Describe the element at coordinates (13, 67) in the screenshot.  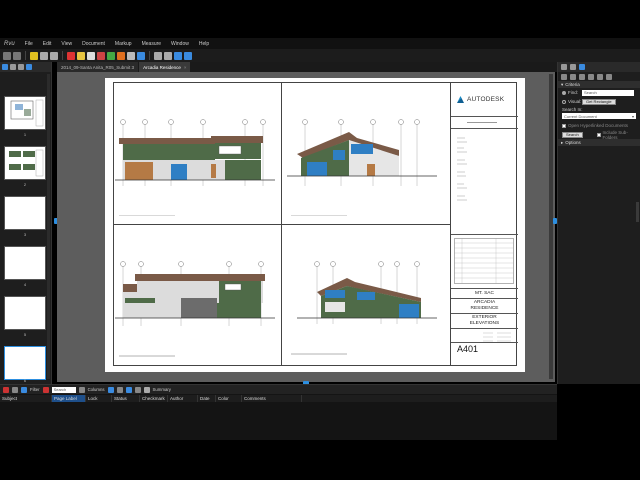
I see `bookmarks-tab-icon` at that location.